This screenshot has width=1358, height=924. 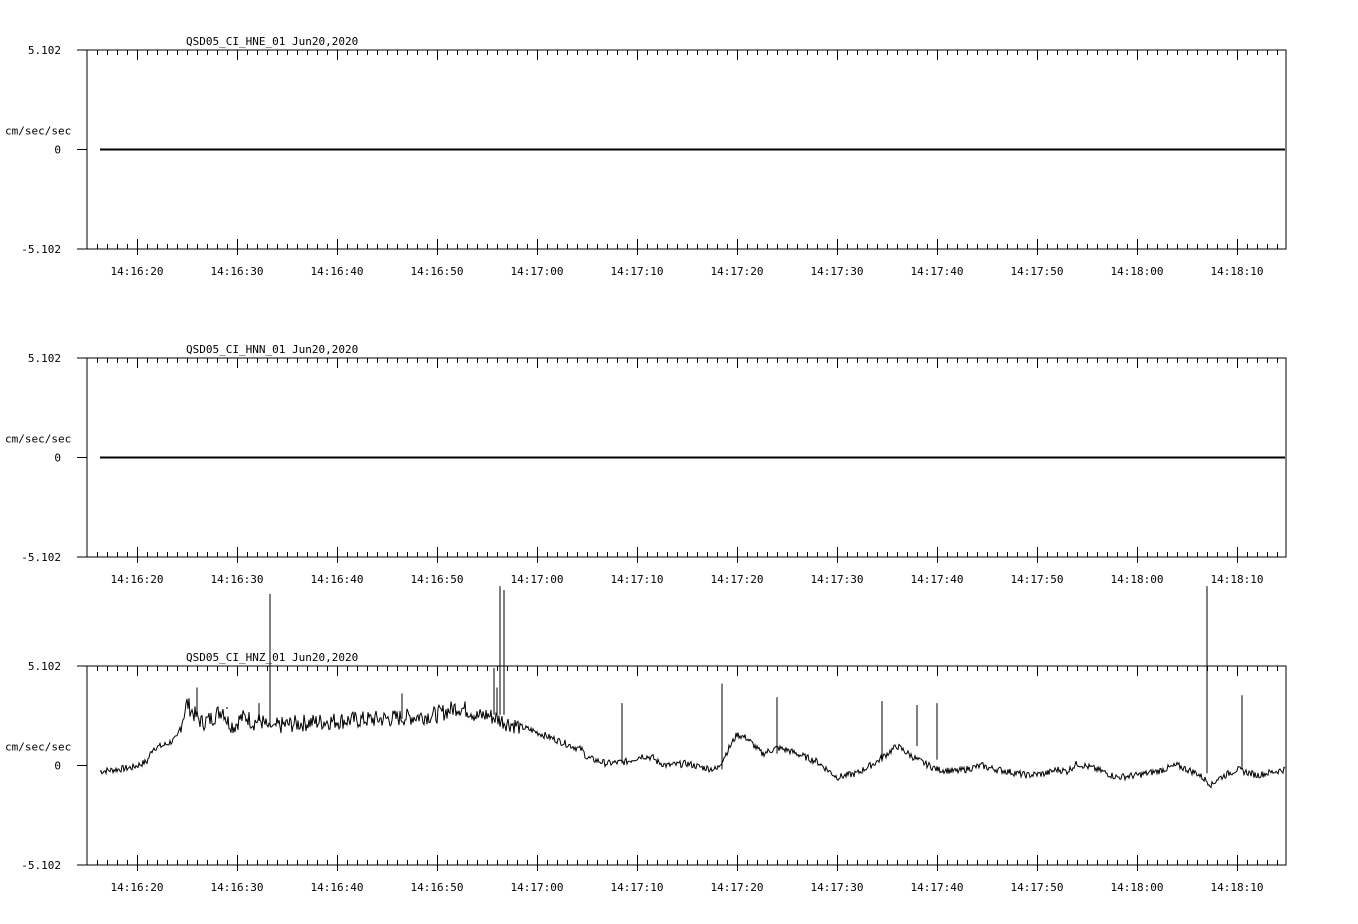 What do you see at coordinates (272, 349) in the screenshot?
I see `chart-title: QSD05_CI_HNN_01 Jun20,2020` at bounding box center [272, 349].